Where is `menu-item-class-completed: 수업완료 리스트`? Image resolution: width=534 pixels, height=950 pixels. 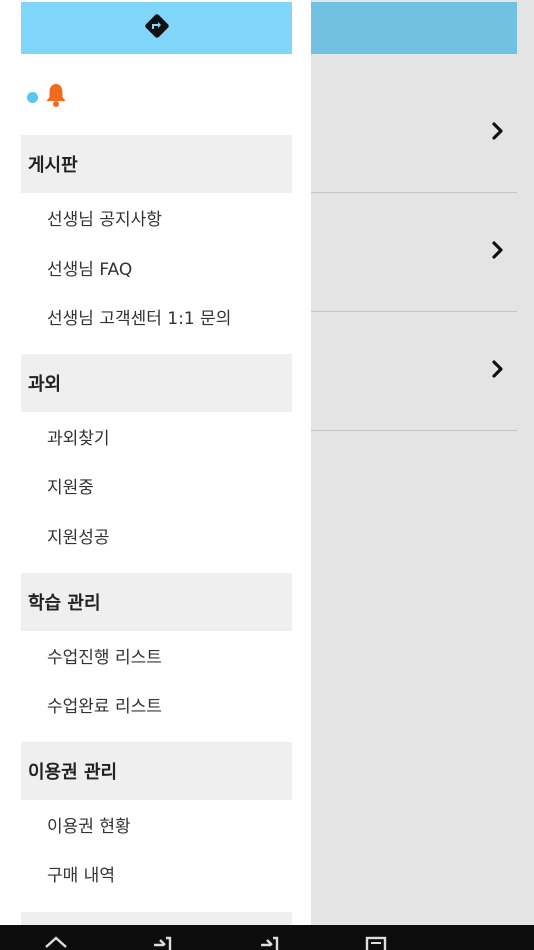 menu-item-class-completed: 수업완료 리스트 is located at coordinates (104, 704).